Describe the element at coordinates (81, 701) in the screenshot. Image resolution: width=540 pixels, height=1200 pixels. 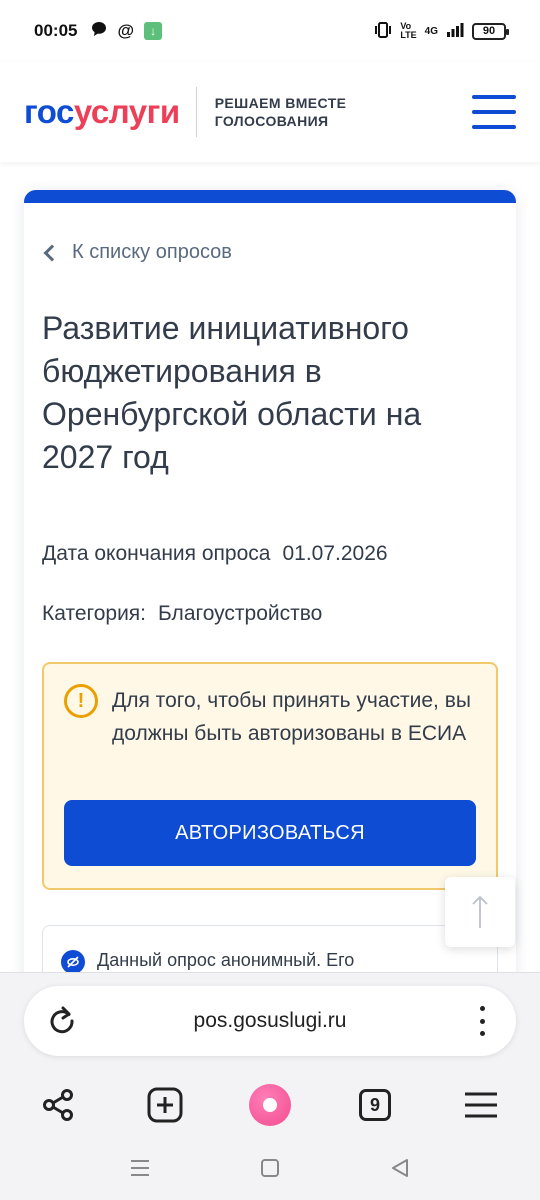
I see `exclamation-icon: !` at that location.